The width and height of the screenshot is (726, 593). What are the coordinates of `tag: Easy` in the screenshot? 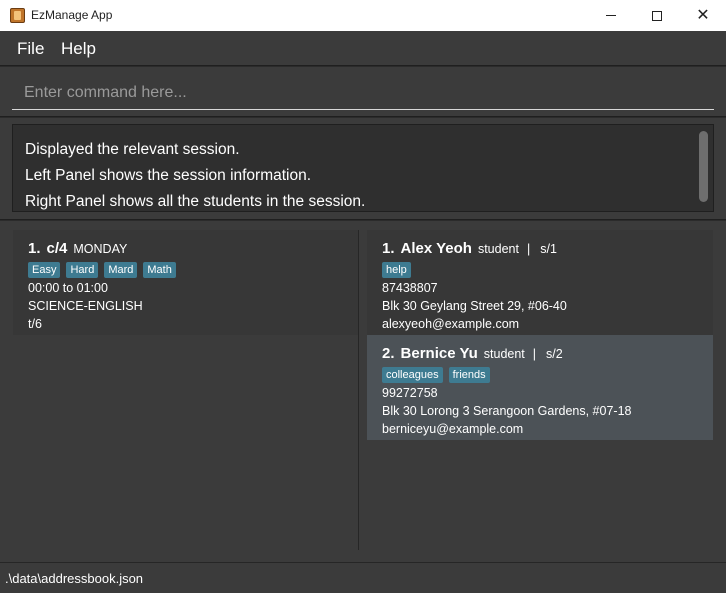 It's located at (44, 270).